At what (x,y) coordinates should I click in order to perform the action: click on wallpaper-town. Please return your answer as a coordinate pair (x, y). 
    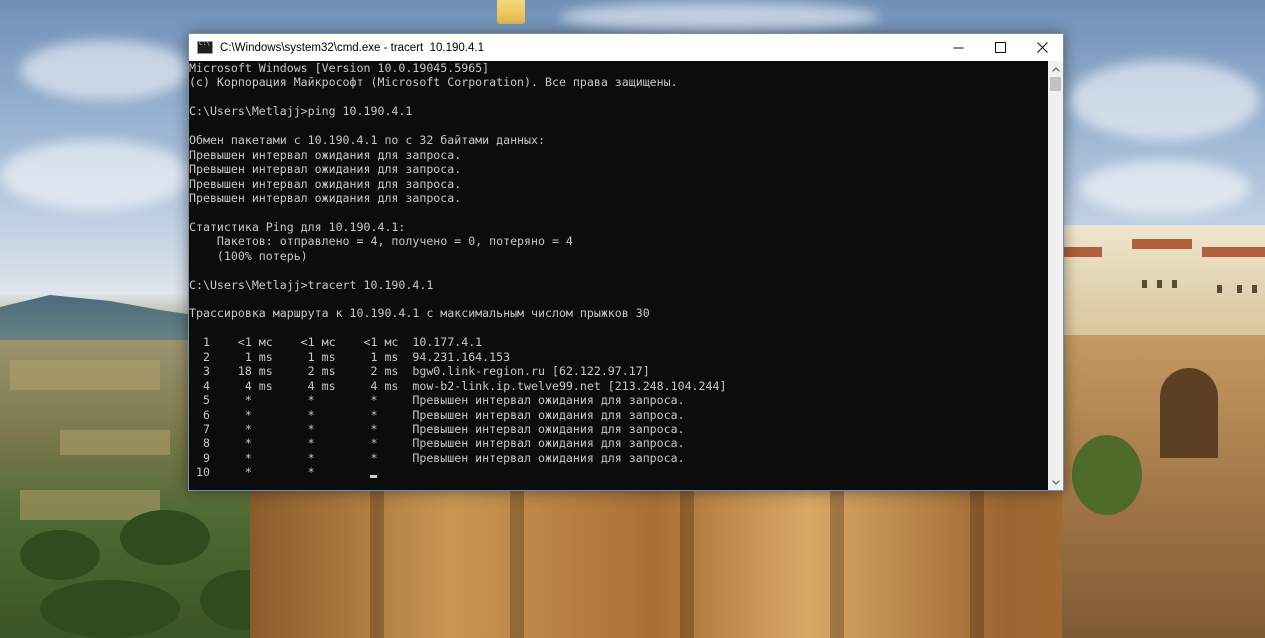
    Looking at the image, I should click on (1163, 280).